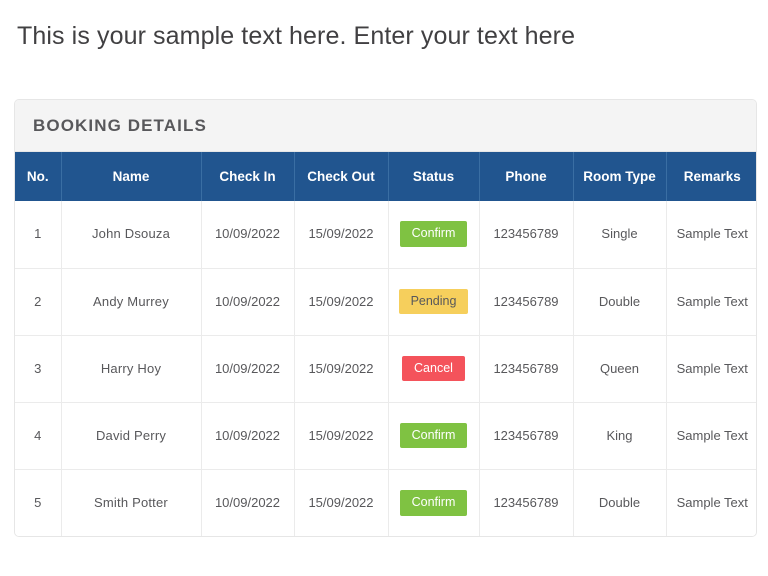 This screenshot has height=576, width=768. What do you see at coordinates (620, 435) in the screenshot?
I see `cell-room-type: King` at bounding box center [620, 435].